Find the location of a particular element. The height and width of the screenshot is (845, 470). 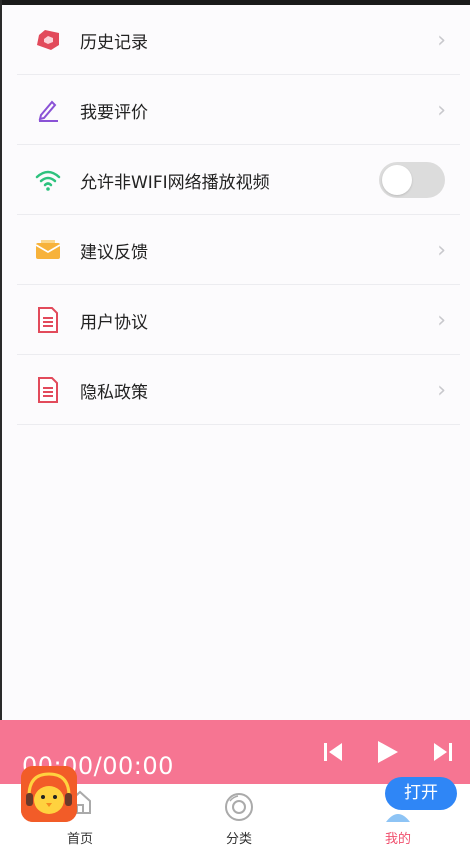

menu-item-feedback: 建议反馈 › is located at coordinates (236, 250).